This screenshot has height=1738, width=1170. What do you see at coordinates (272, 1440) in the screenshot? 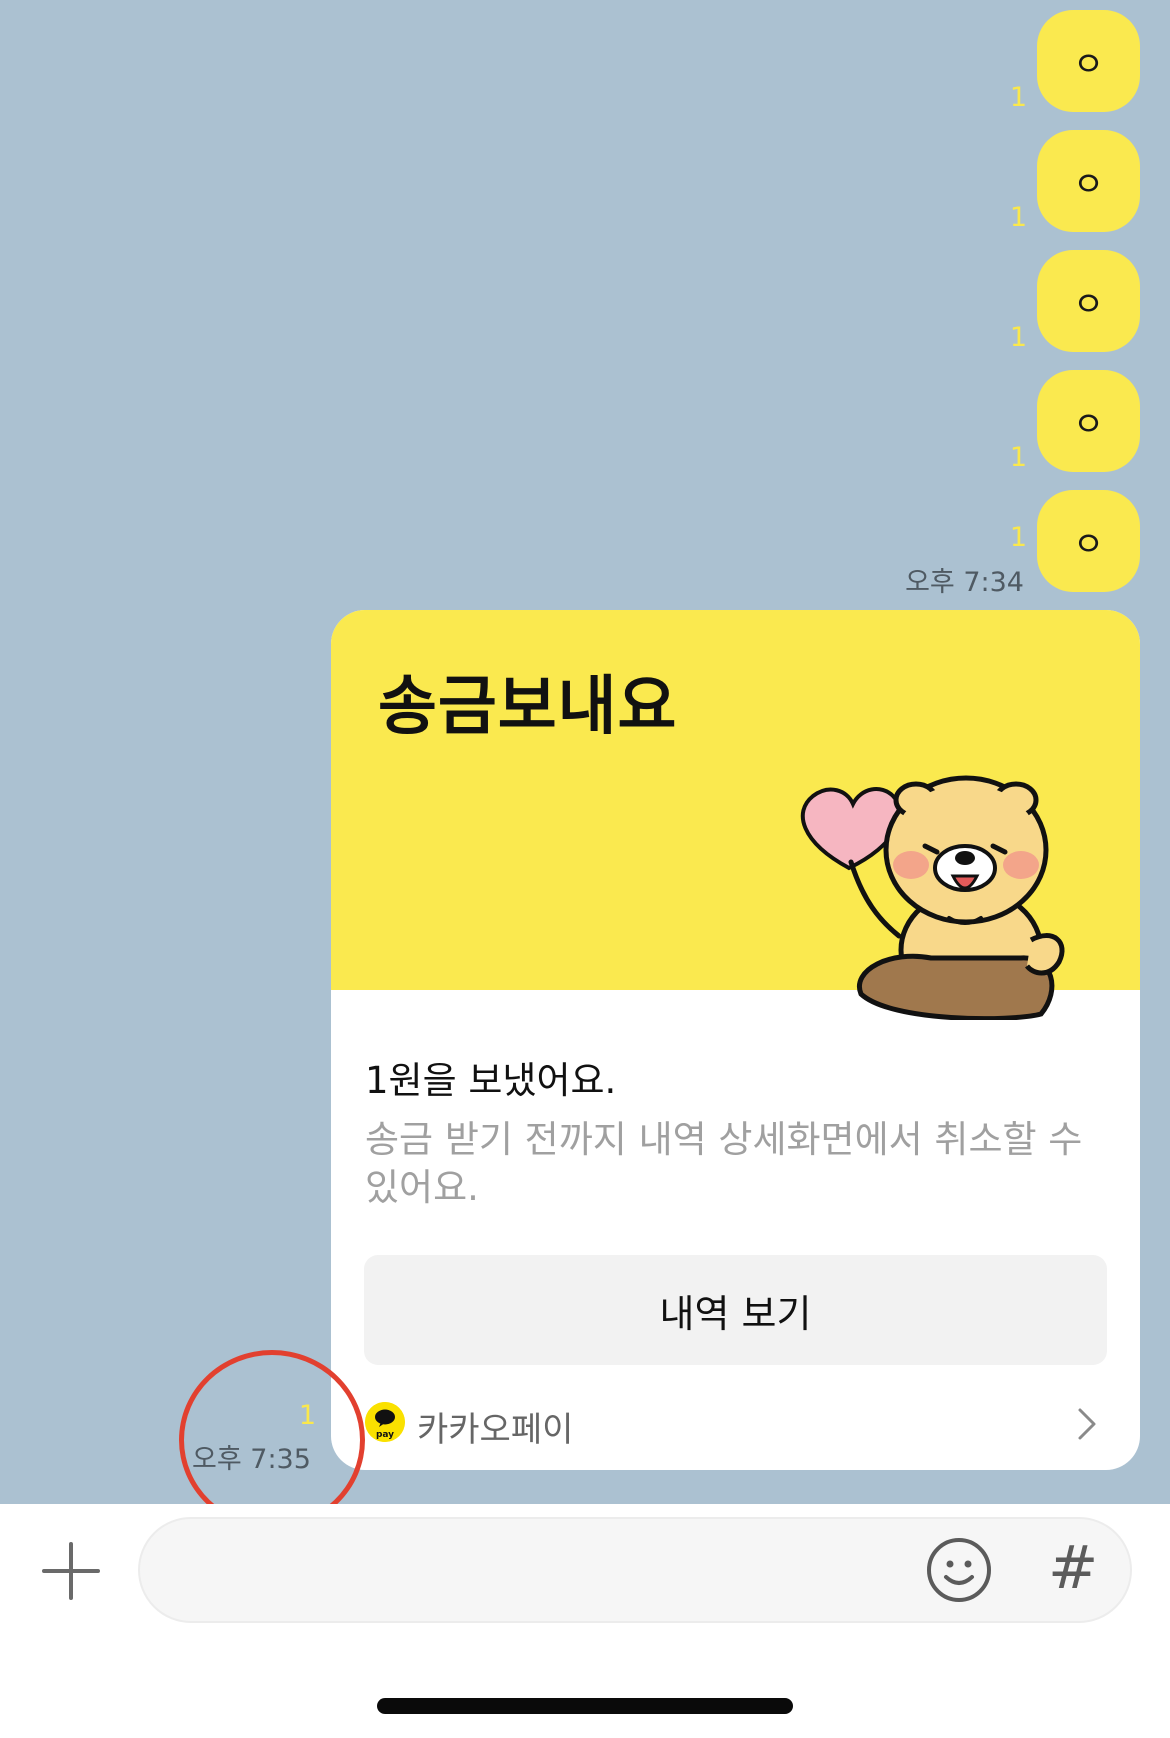
I see `annotation-circle` at bounding box center [272, 1440].